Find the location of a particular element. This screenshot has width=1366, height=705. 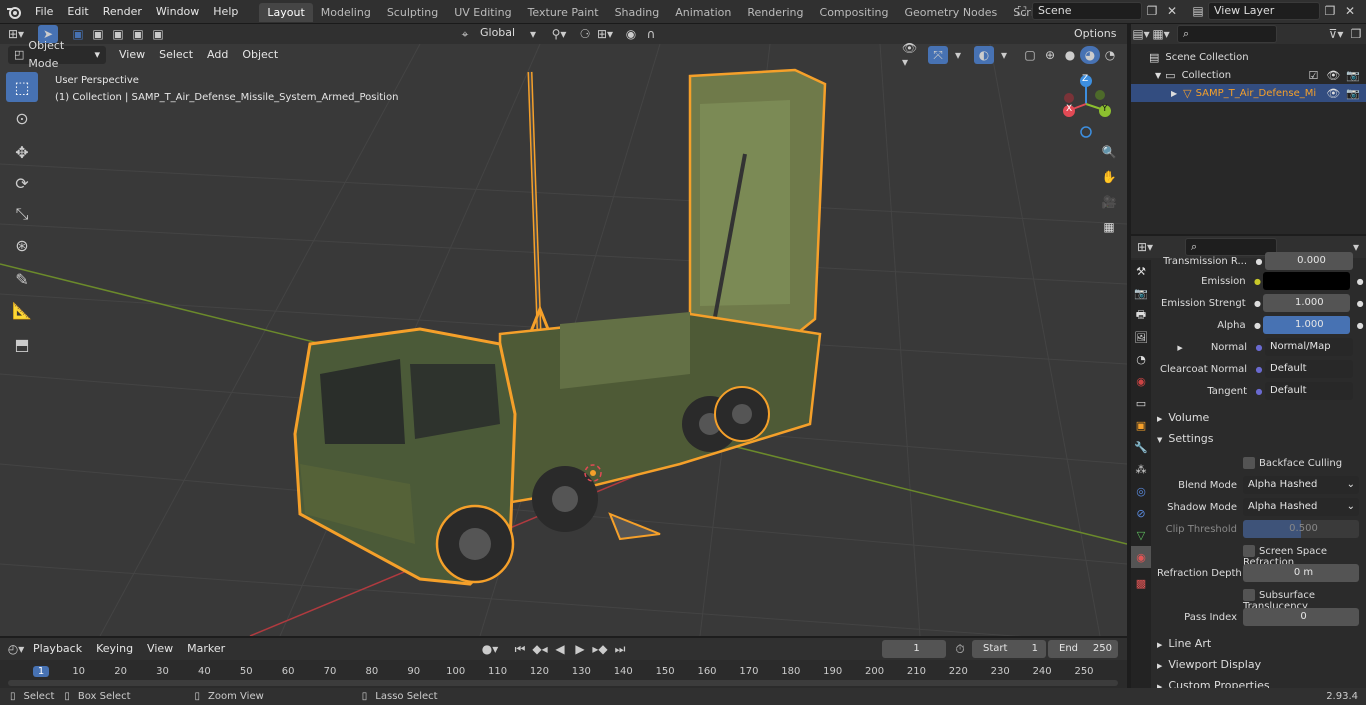

data-tab-icon: ▽ is located at coordinates (1141, 535).